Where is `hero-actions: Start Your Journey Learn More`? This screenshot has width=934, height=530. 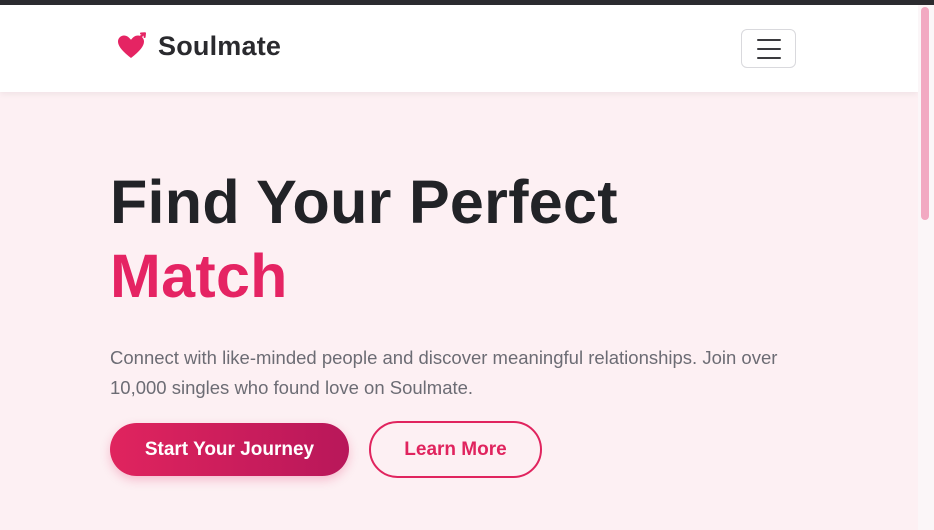
hero-actions: Start Your Journey Learn More is located at coordinates (326, 449).